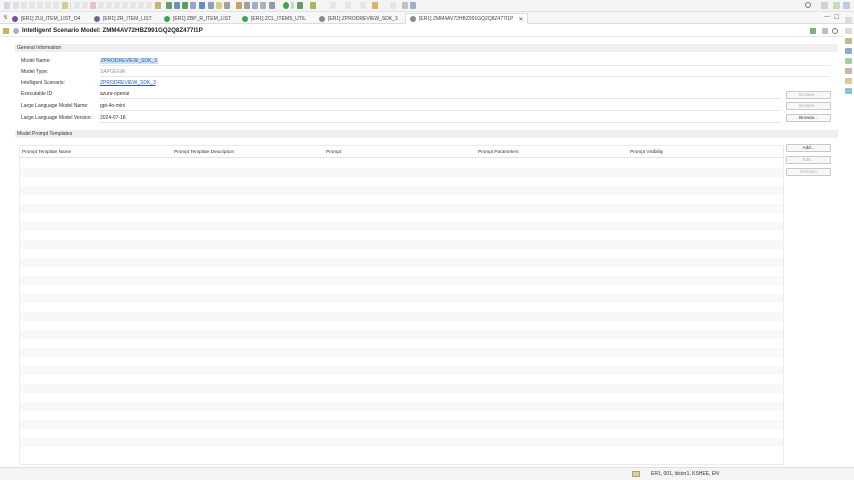  Describe the element at coordinates (113, 118) in the screenshot. I see `llm-version-field: 2024-07-18` at that location.